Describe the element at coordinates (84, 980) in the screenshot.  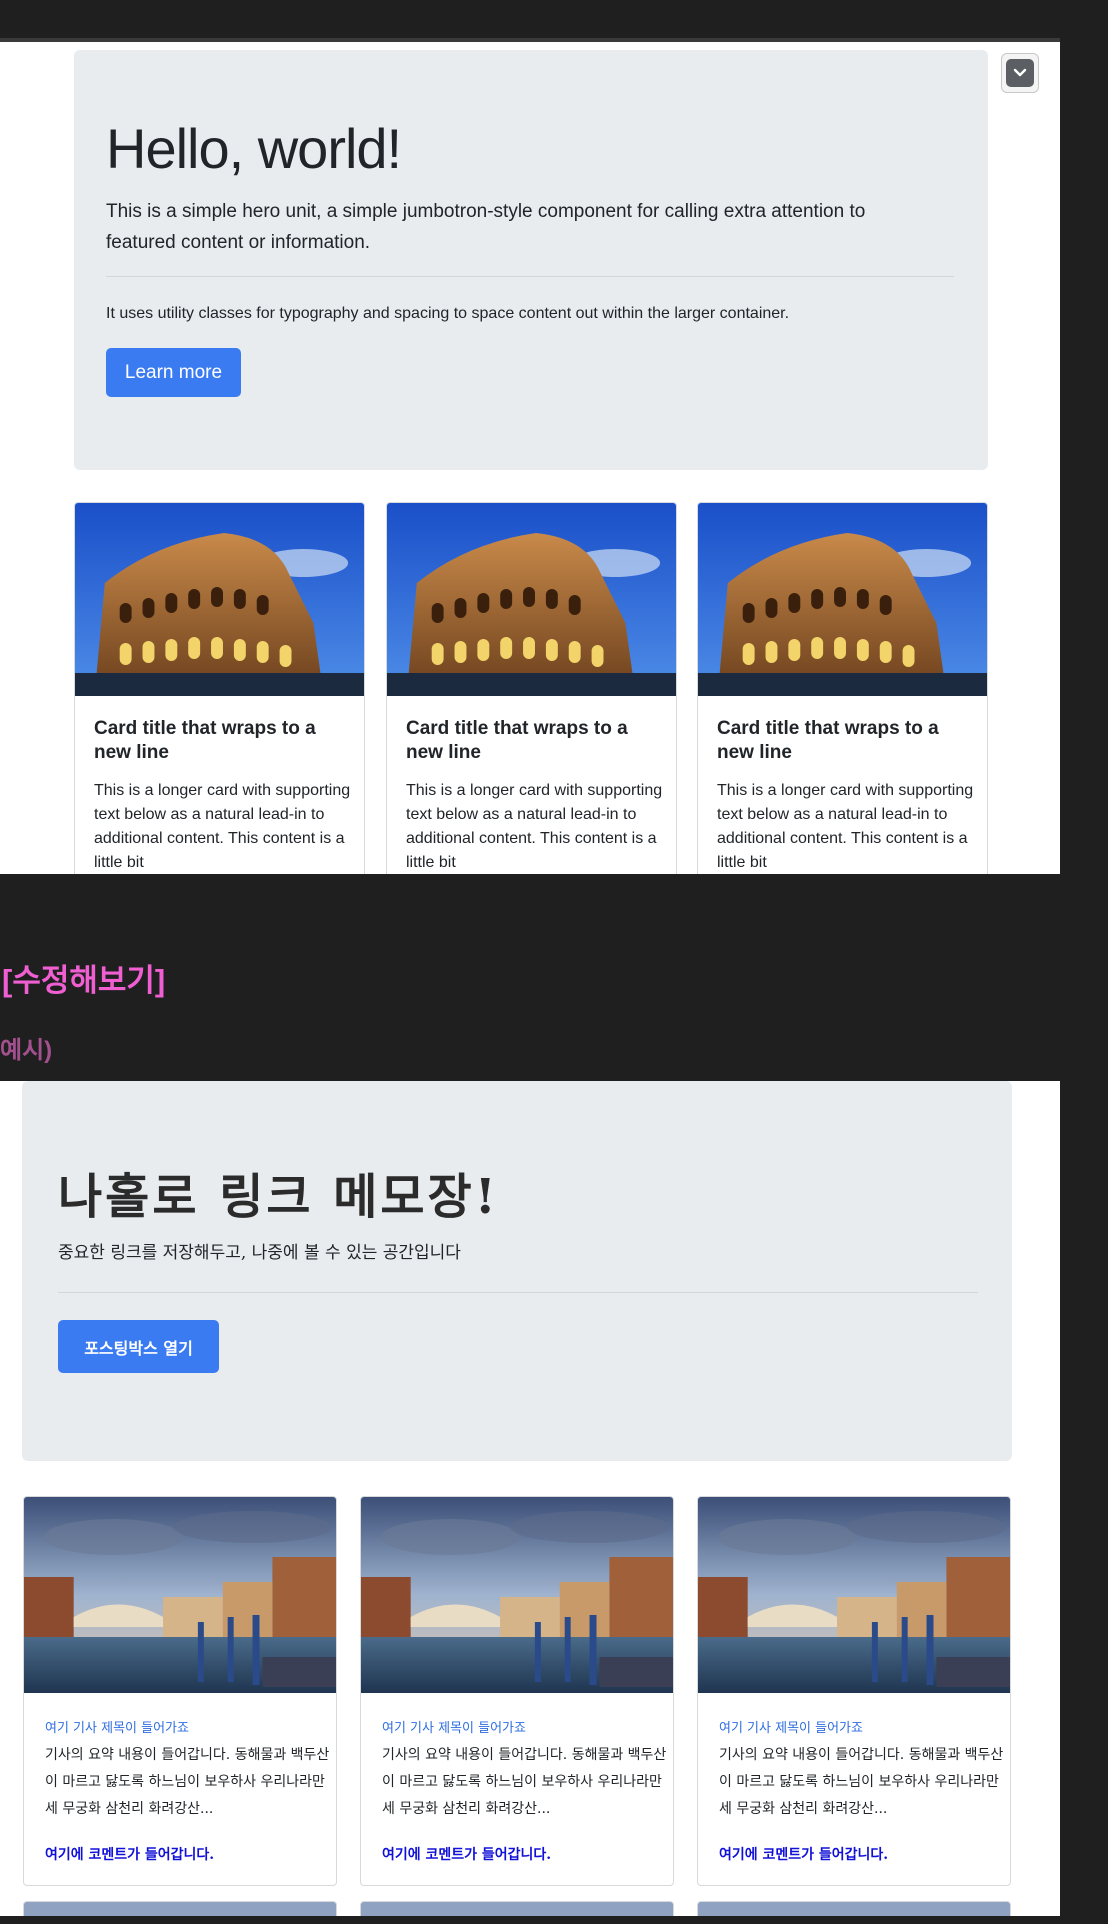
I see `edit-heading: [수정해보기]` at that location.